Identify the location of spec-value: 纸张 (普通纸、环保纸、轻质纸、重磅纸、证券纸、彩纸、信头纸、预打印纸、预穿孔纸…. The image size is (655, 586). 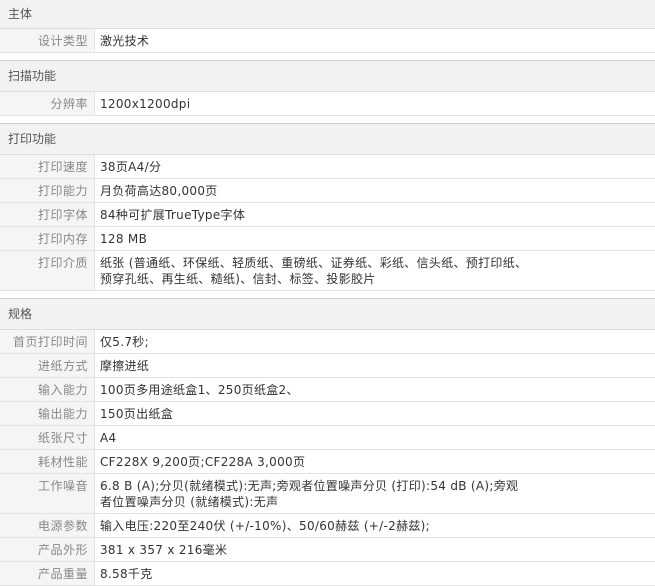
(314, 271).